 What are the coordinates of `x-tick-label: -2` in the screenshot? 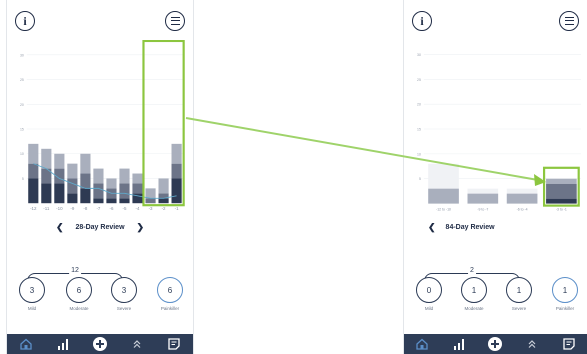 It's located at (164, 208).